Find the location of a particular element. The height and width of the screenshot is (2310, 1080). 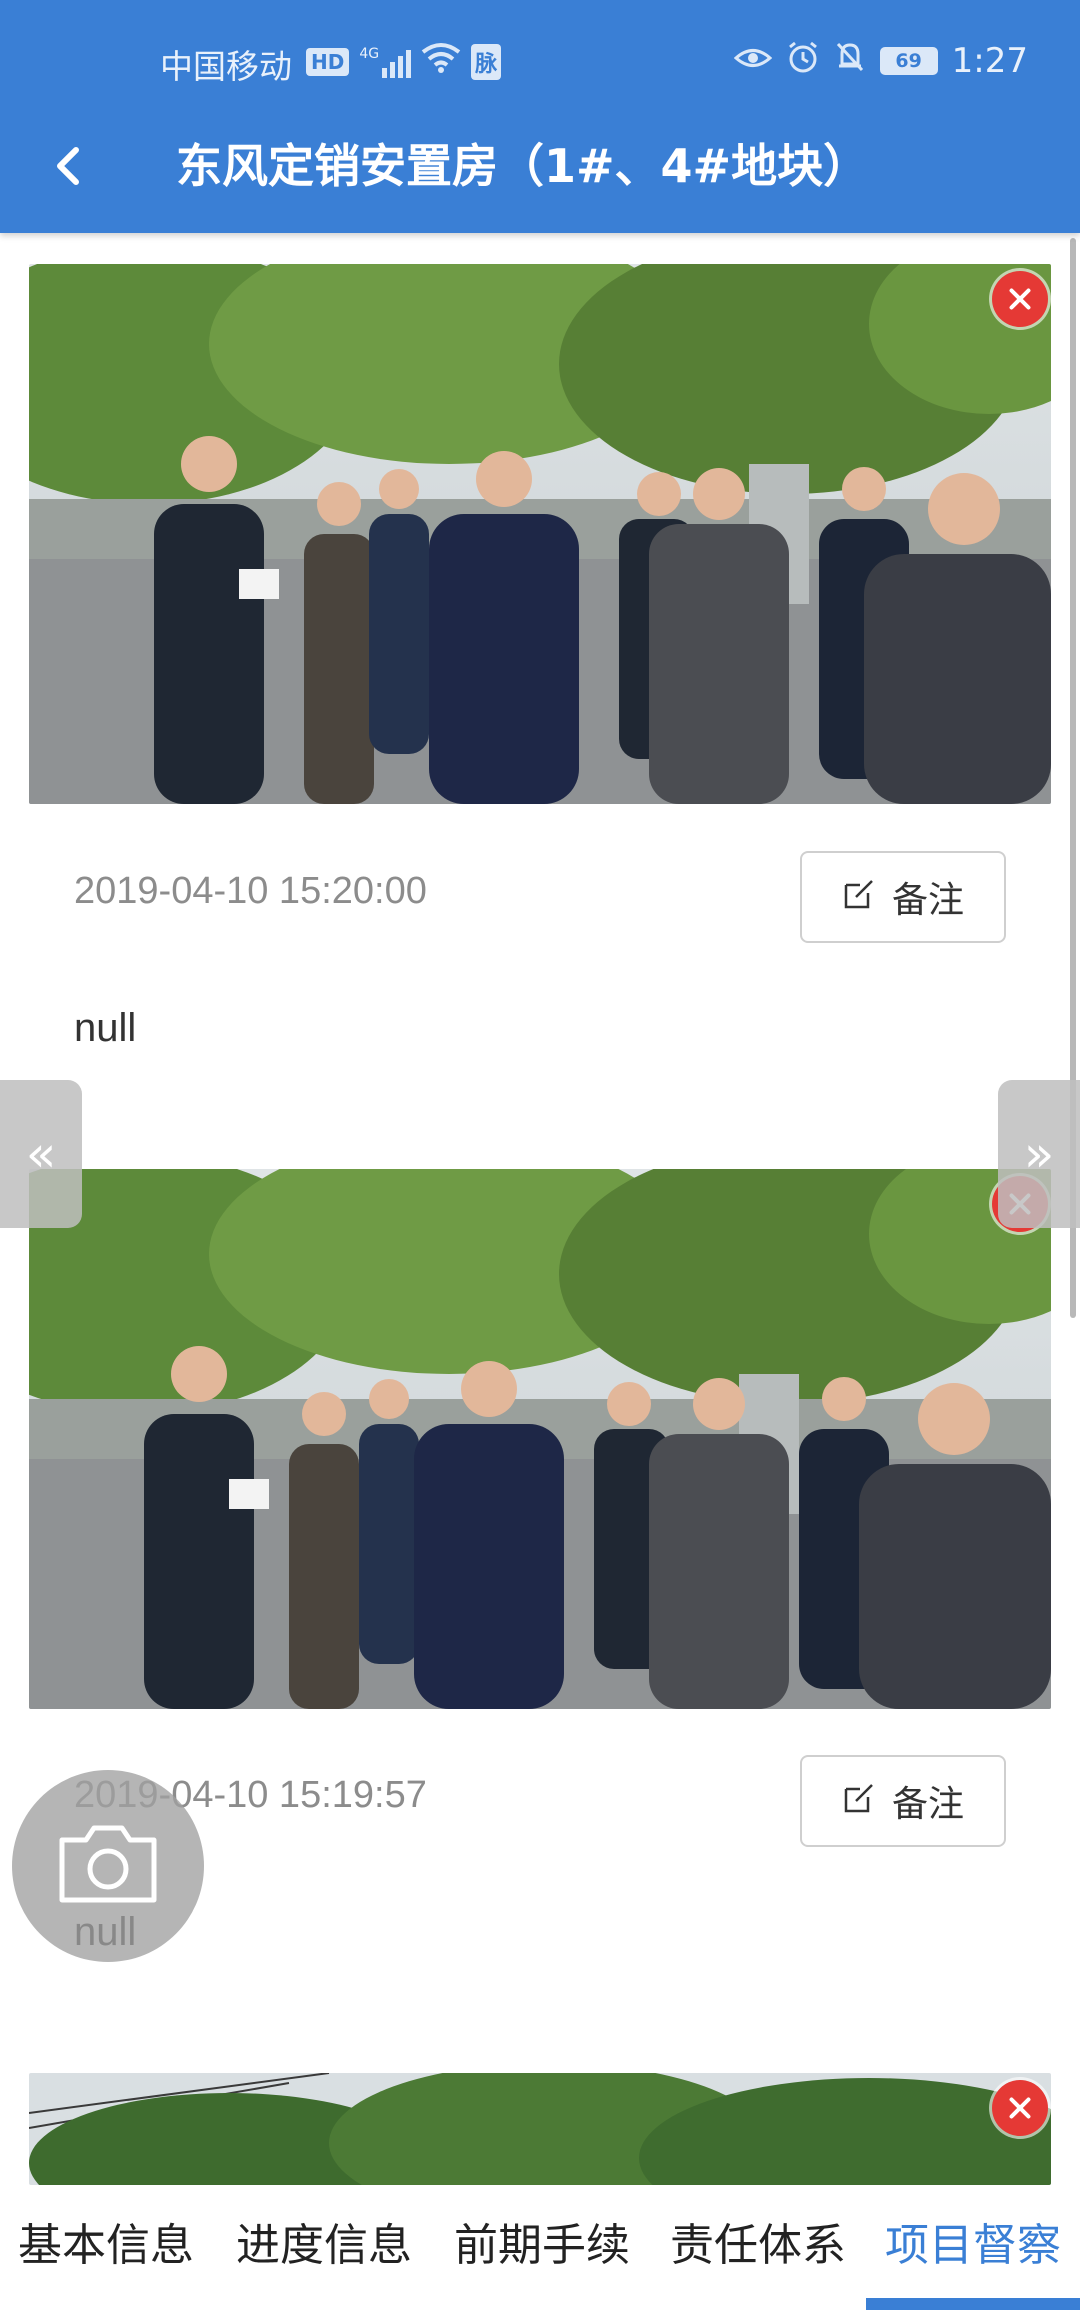

signal-icon: 4G is located at coordinates (385, 62).